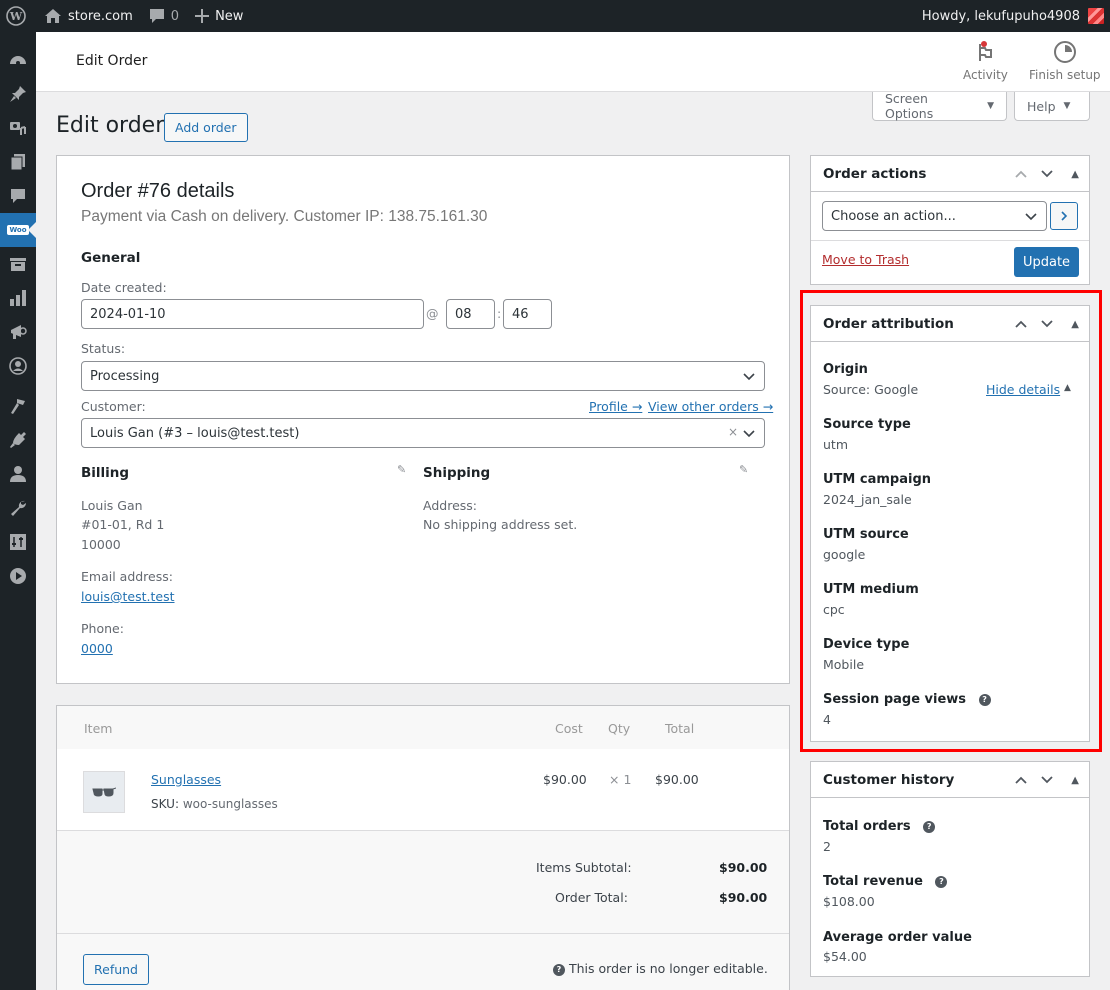 This screenshot has width=1110, height=990. What do you see at coordinates (889, 780) in the screenshot?
I see `customer-history-title: Customer history` at bounding box center [889, 780].